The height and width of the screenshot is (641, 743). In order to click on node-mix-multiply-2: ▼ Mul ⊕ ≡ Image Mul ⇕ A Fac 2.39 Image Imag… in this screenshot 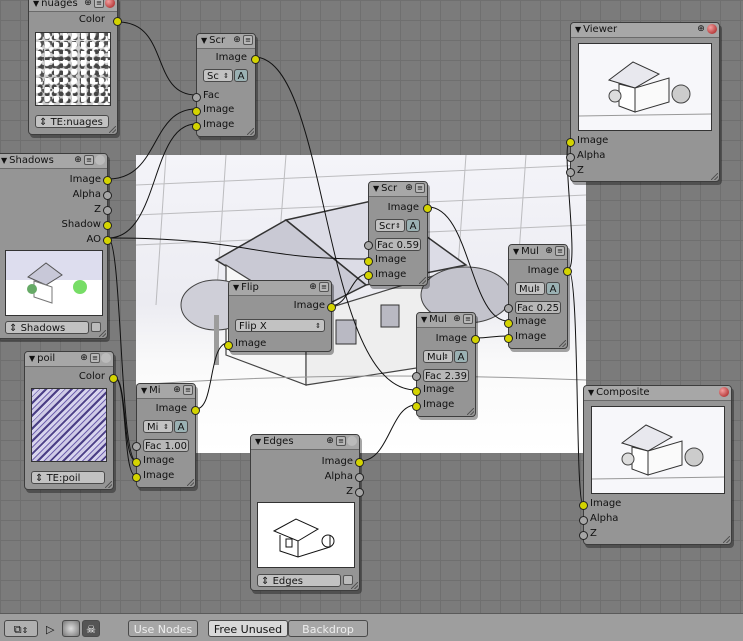, I will do `click(446, 364)`.